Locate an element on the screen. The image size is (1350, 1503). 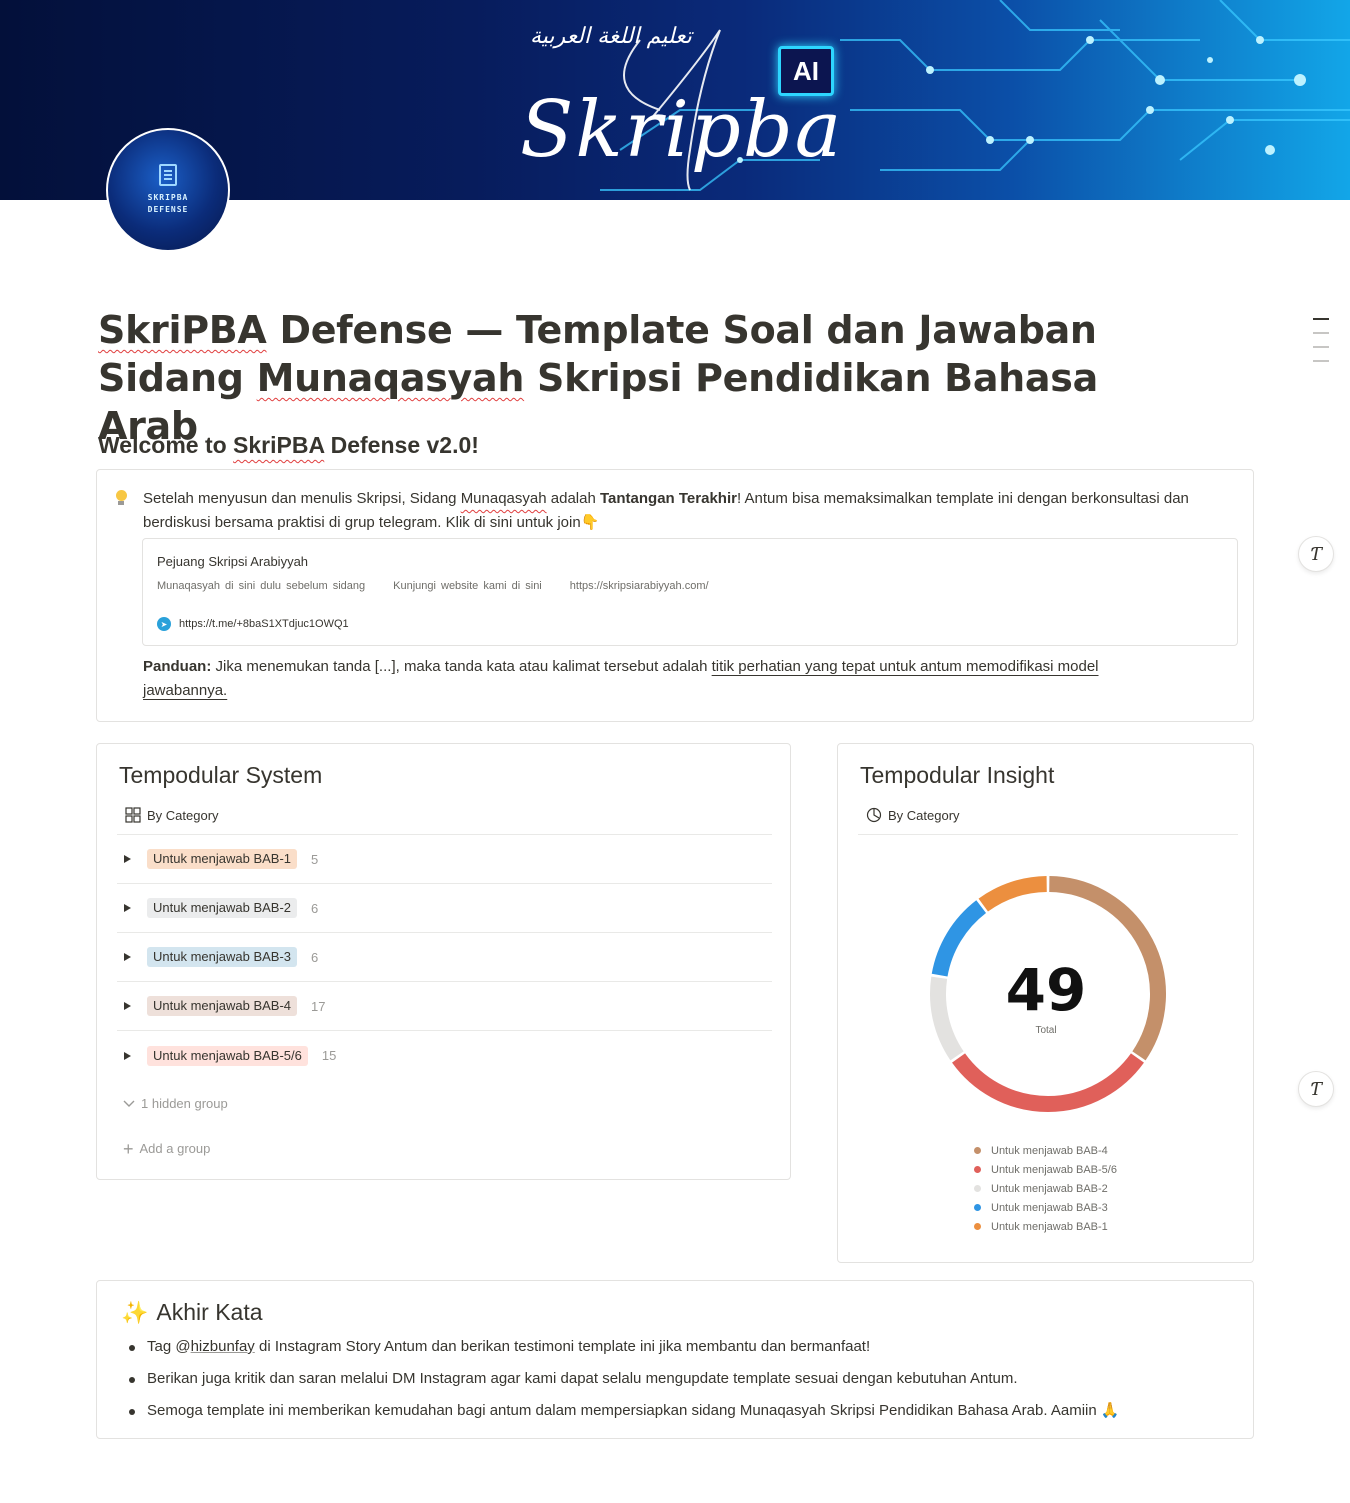
callout-bold: Tantangan Terakhir is located at coordinates (668, 498).